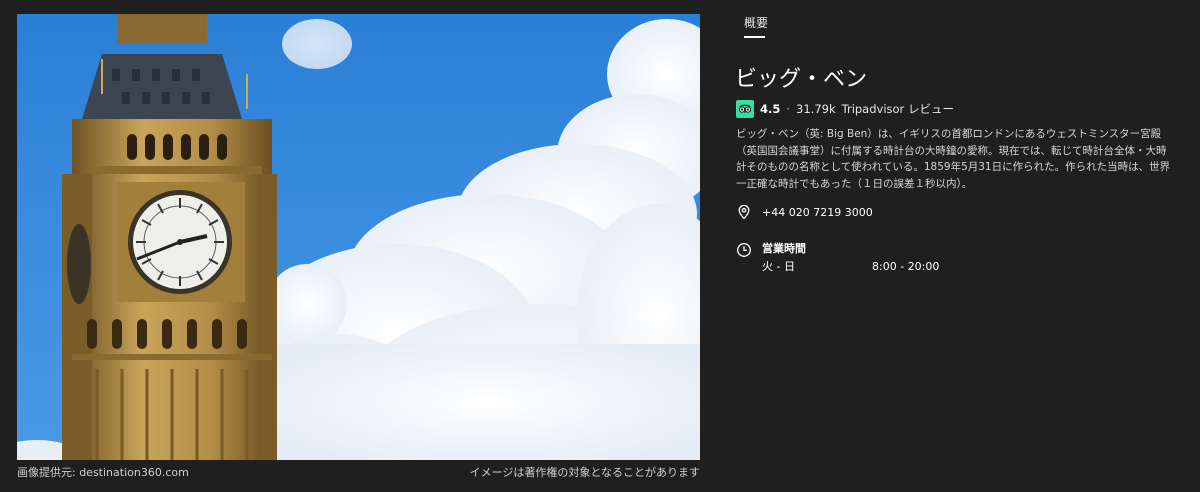 This screenshot has height=492, width=1200. I want to click on copyright-notice: イメージは著作権の対象となることがあります, so click(584, 472).